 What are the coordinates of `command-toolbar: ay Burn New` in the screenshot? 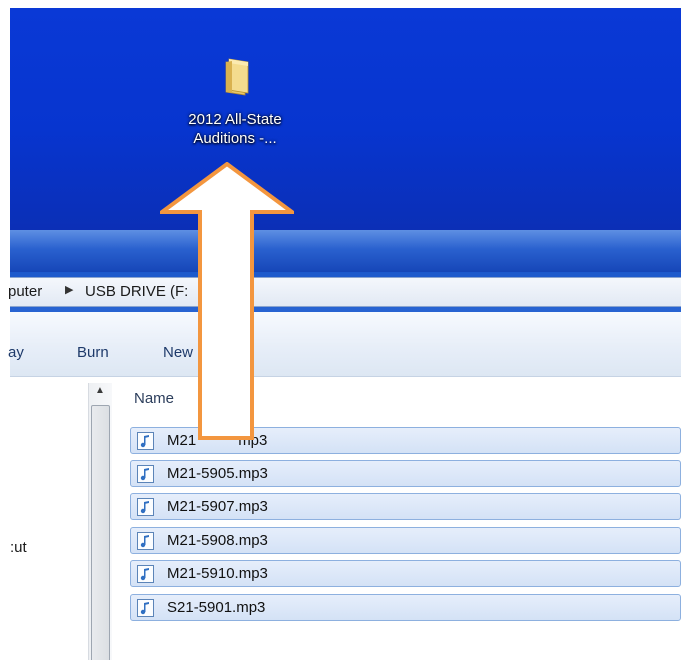 It's located at (344, 344).